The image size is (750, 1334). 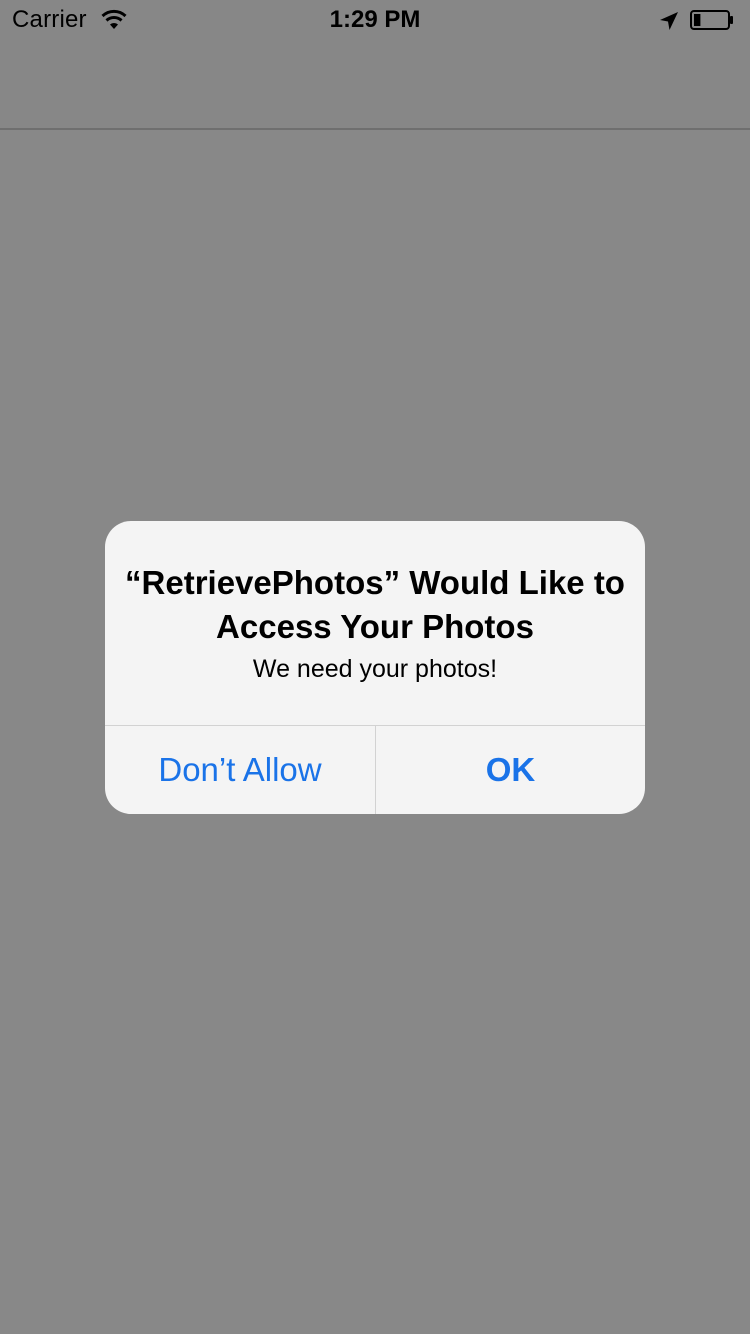 I want to click on status-bar: Carrier 1:29 PM, so click(x=375, y=20).